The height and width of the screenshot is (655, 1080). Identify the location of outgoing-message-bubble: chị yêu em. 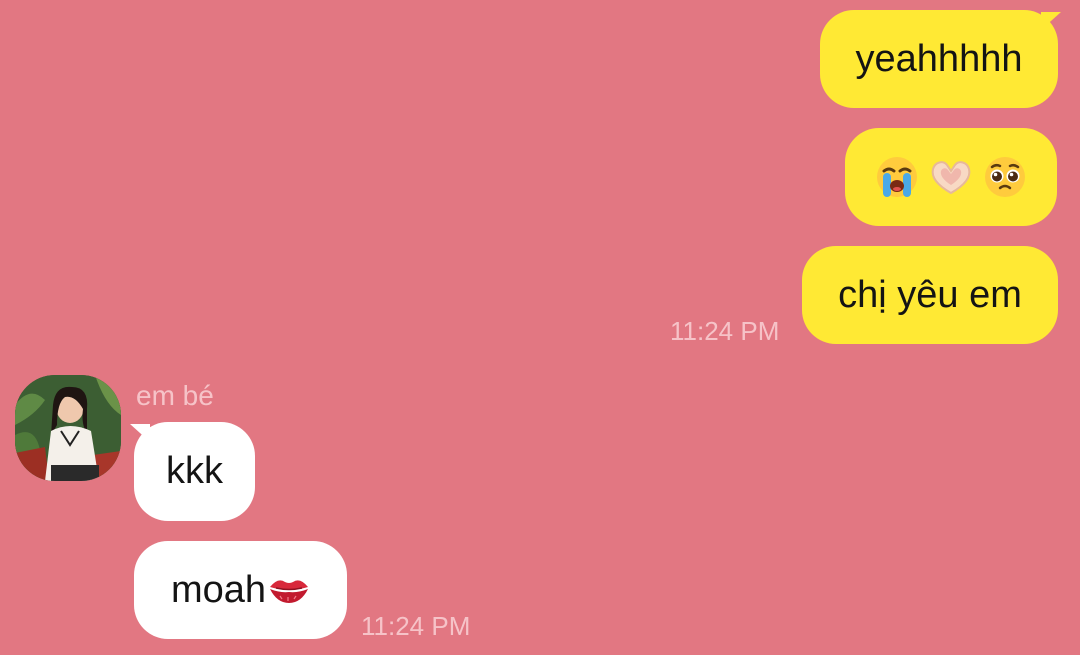
(930, 295).